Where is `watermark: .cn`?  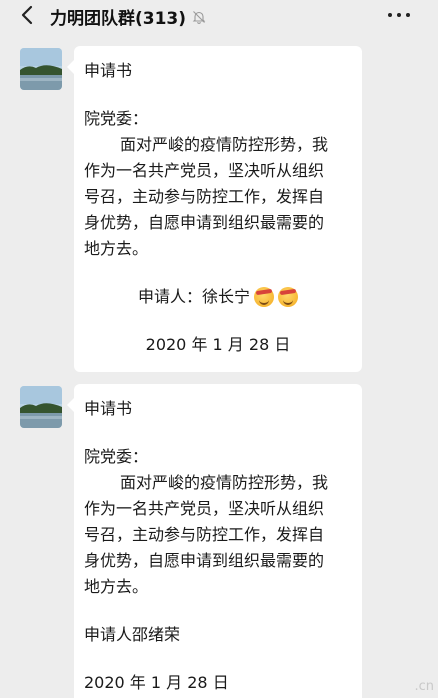 watermark: .cn is located at coordinates (424, 686).